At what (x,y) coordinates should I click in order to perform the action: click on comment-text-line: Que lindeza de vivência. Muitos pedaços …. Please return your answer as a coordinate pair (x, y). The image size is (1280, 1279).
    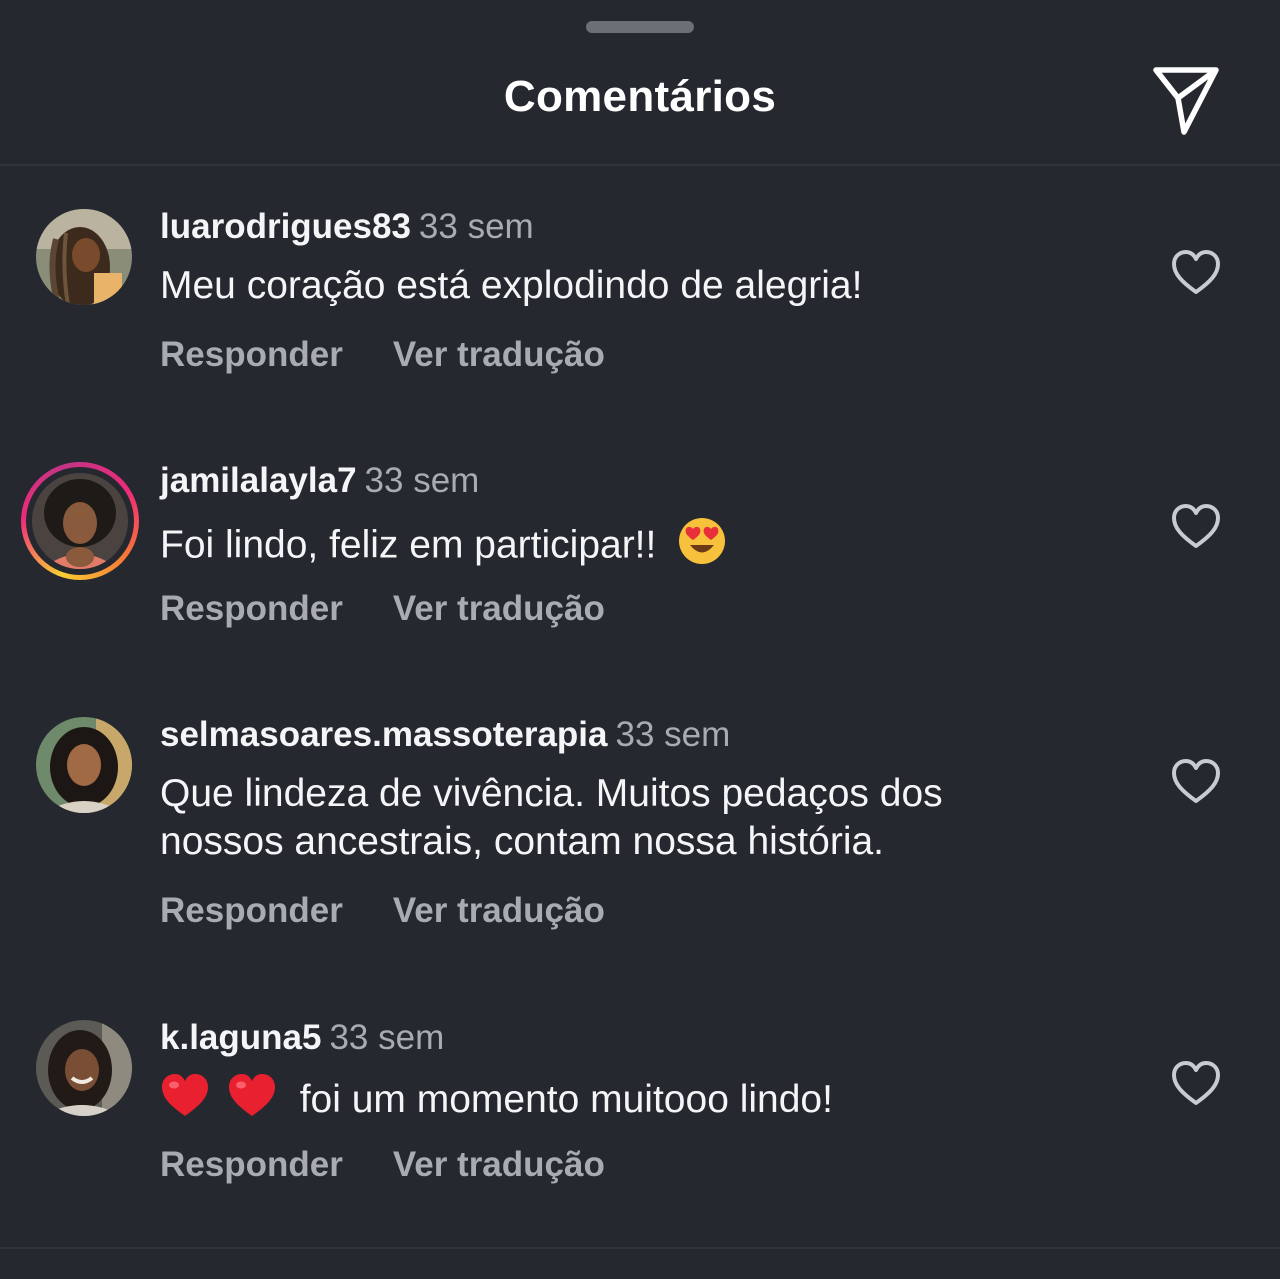
    Looking at the image, I should click on (551, 793).